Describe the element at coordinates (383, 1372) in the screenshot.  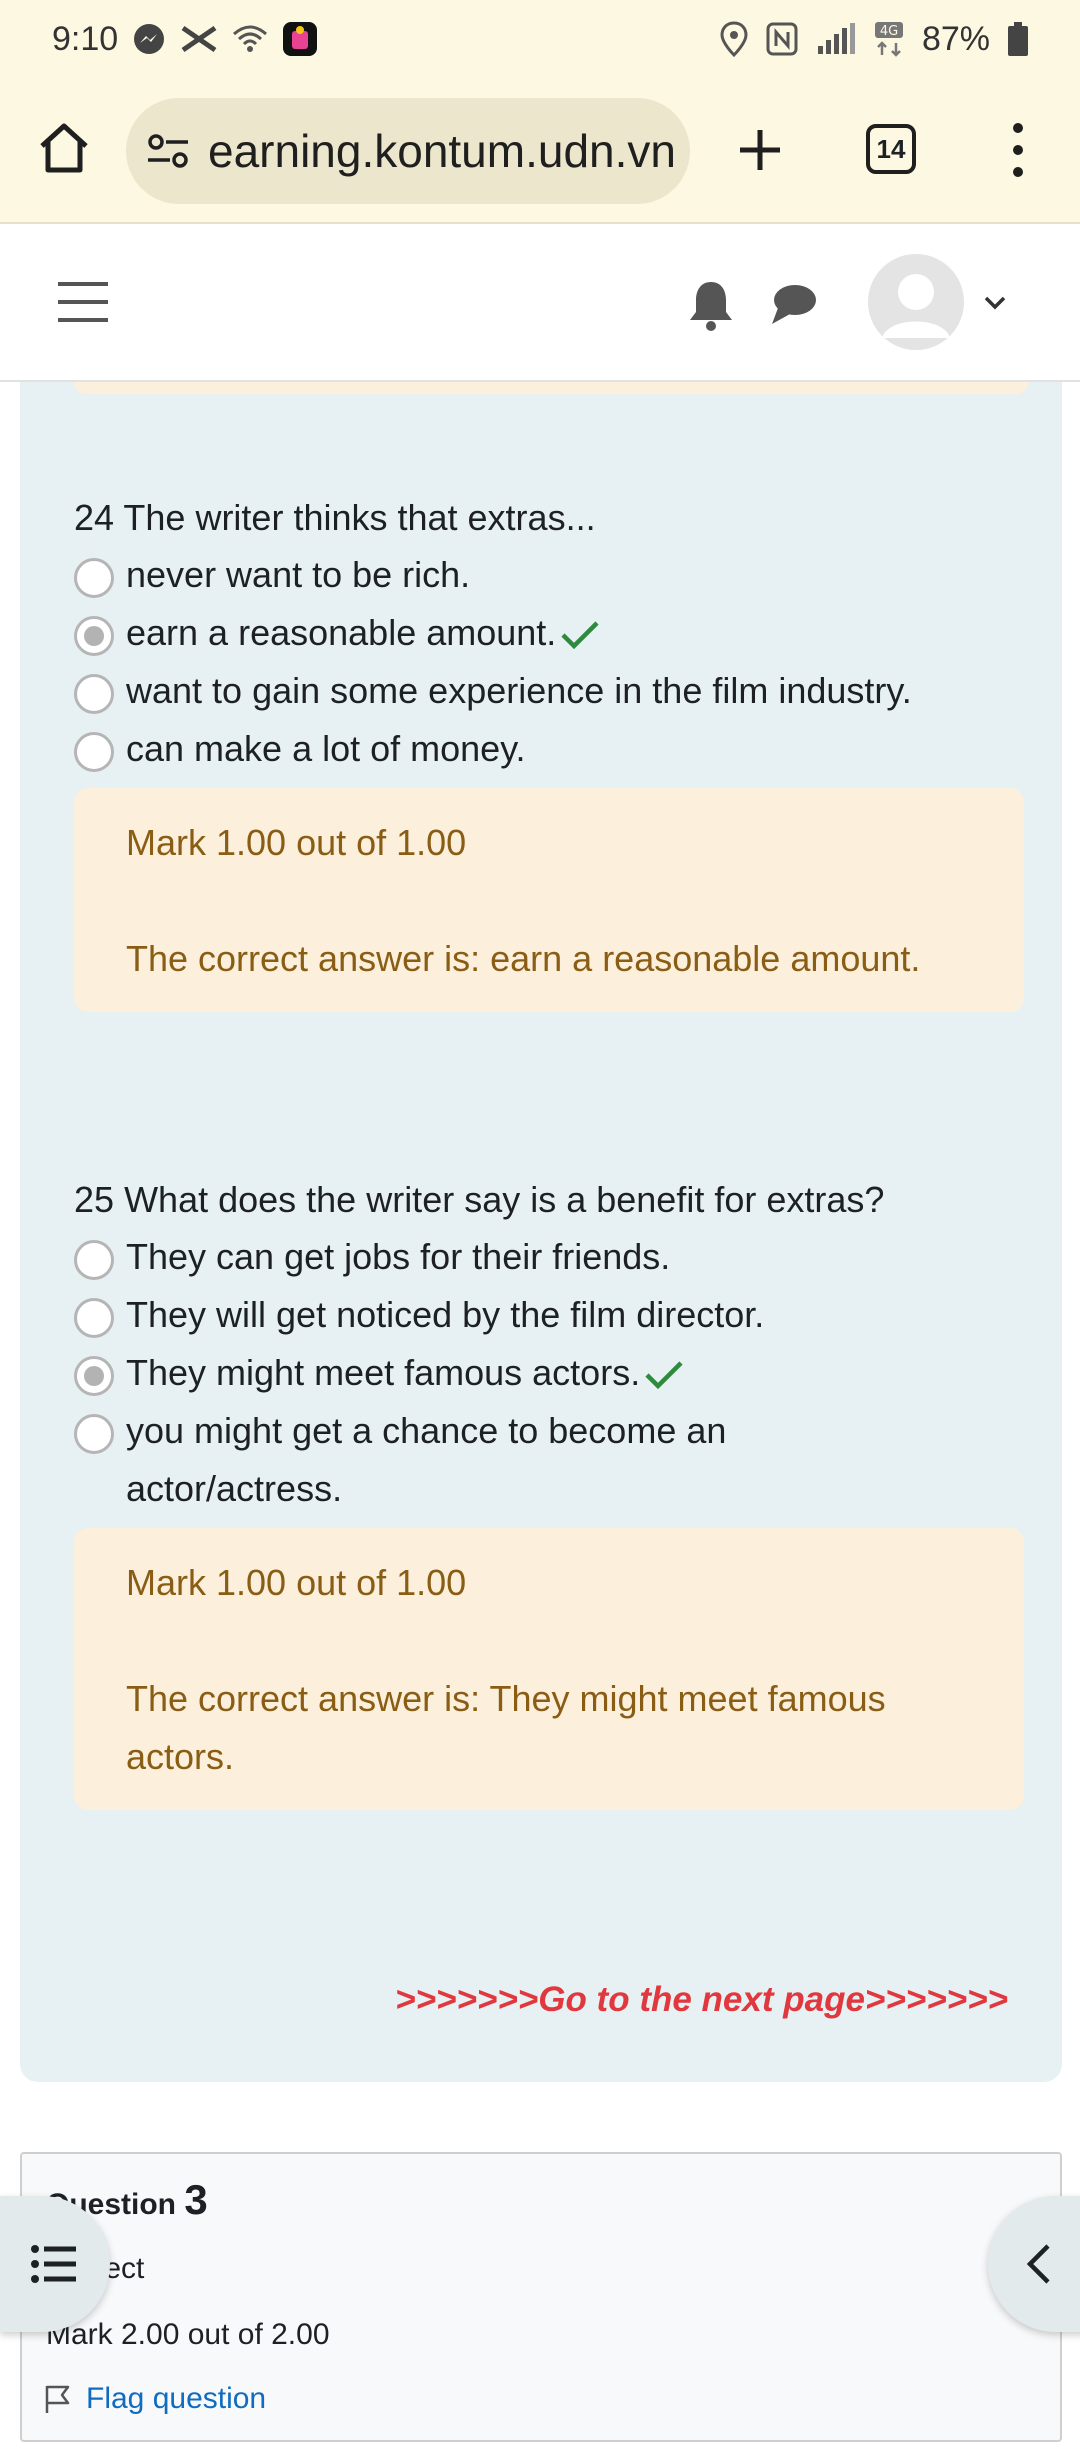
I see `answer-label: They might meet famous actors.` at that location.